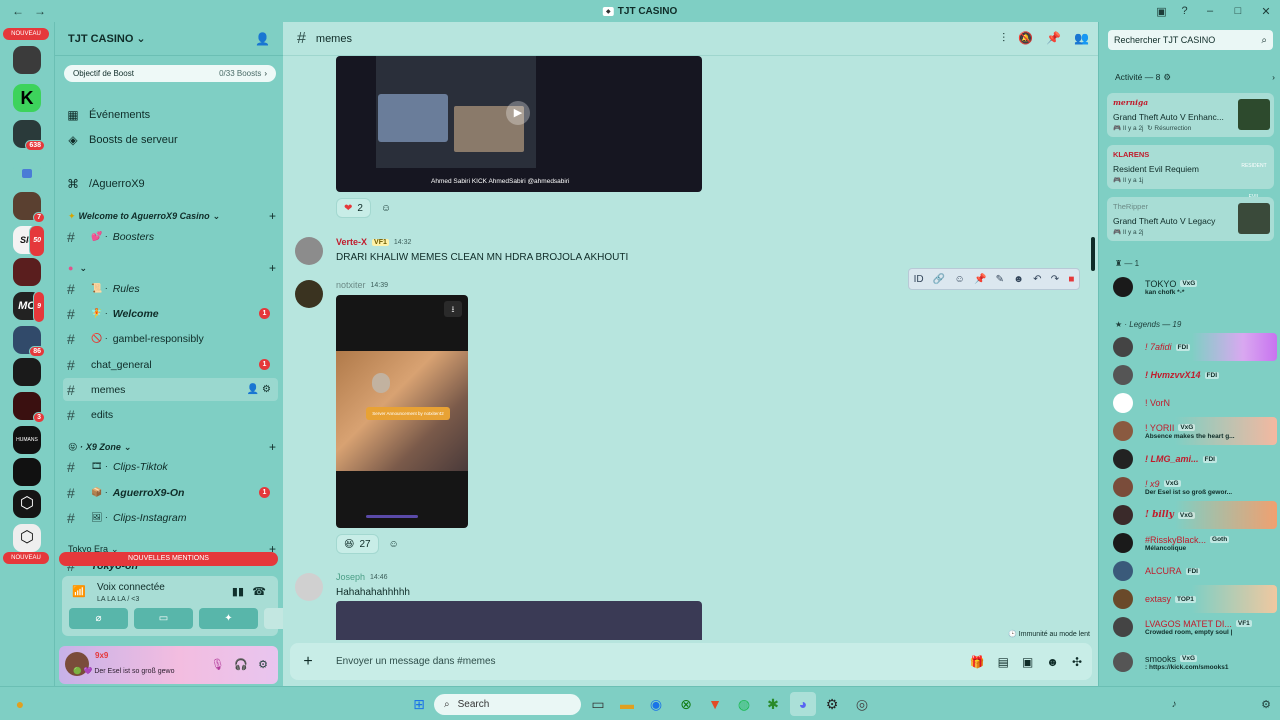 The width and height of the screenshot is (1280, 720). What do you see at coordinates (656, 704) in the screenshot?
I see `edge-icon: ◉` at bounding box center [656, 704].